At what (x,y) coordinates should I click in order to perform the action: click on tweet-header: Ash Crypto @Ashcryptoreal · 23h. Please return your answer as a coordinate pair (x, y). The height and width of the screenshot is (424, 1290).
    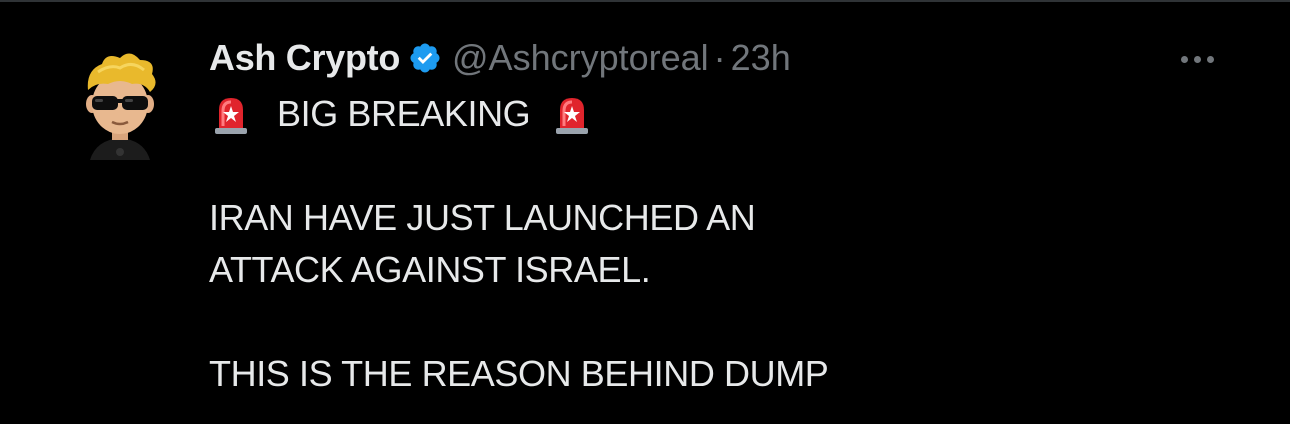
    Looking at the image, I should click on (500, 58).